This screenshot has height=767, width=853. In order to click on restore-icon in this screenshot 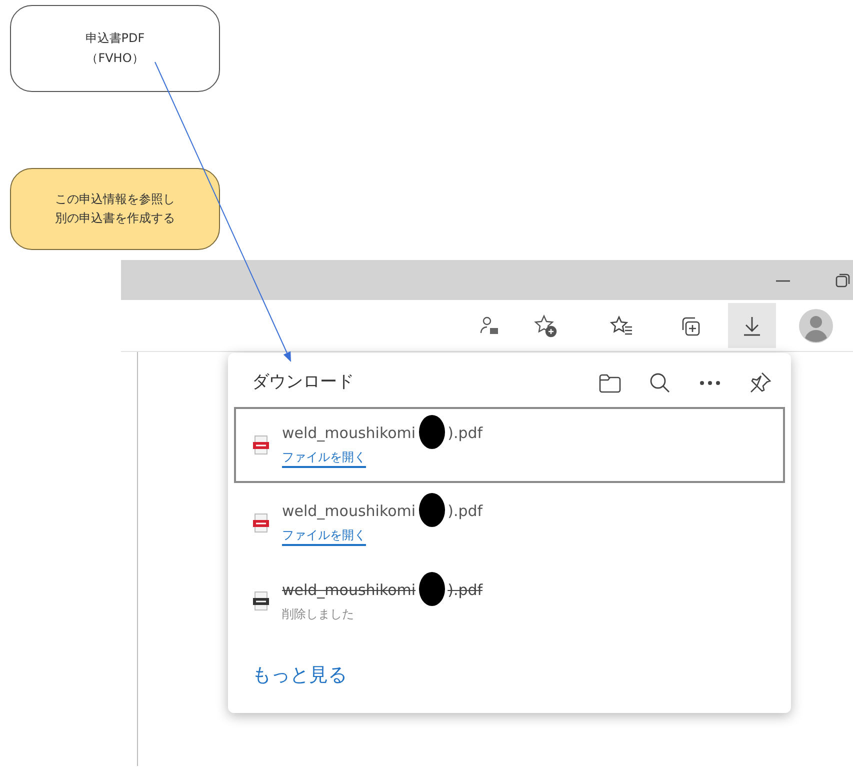, I will do `click(843, 280)`.